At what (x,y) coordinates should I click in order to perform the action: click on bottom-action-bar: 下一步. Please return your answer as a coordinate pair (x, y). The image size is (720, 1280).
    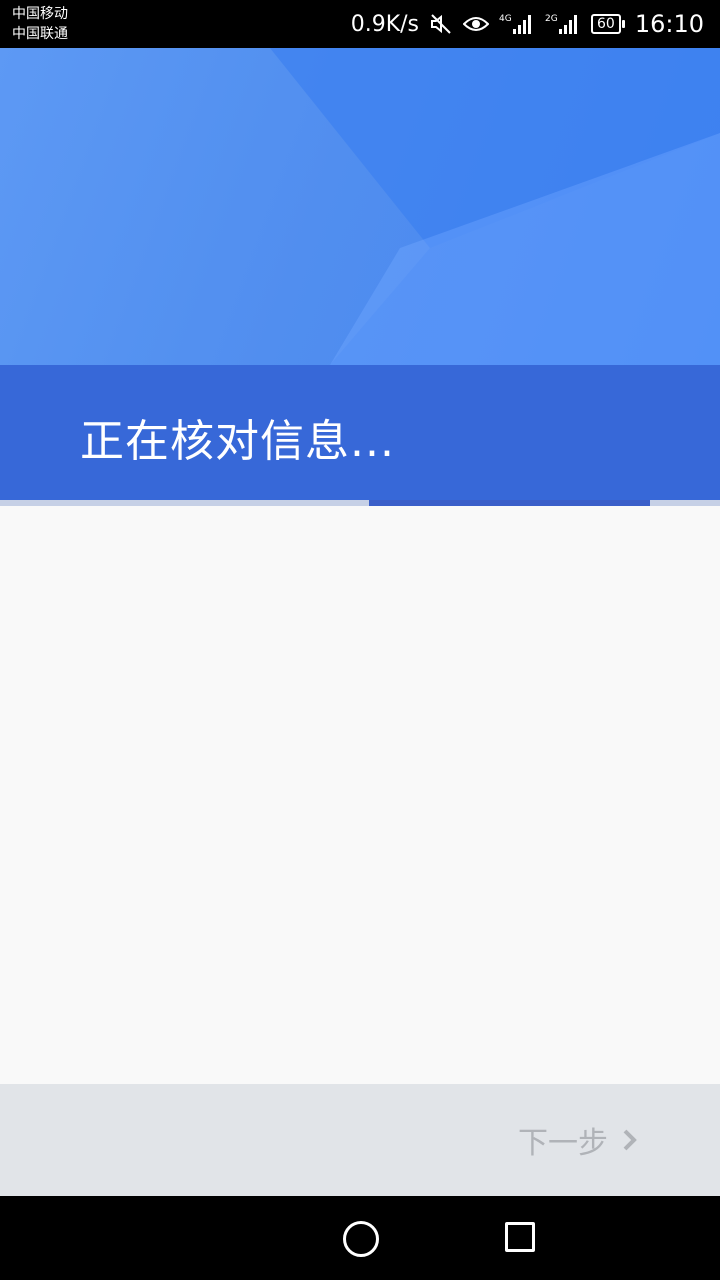
    Looking at the image, I should click on (360, 1140).